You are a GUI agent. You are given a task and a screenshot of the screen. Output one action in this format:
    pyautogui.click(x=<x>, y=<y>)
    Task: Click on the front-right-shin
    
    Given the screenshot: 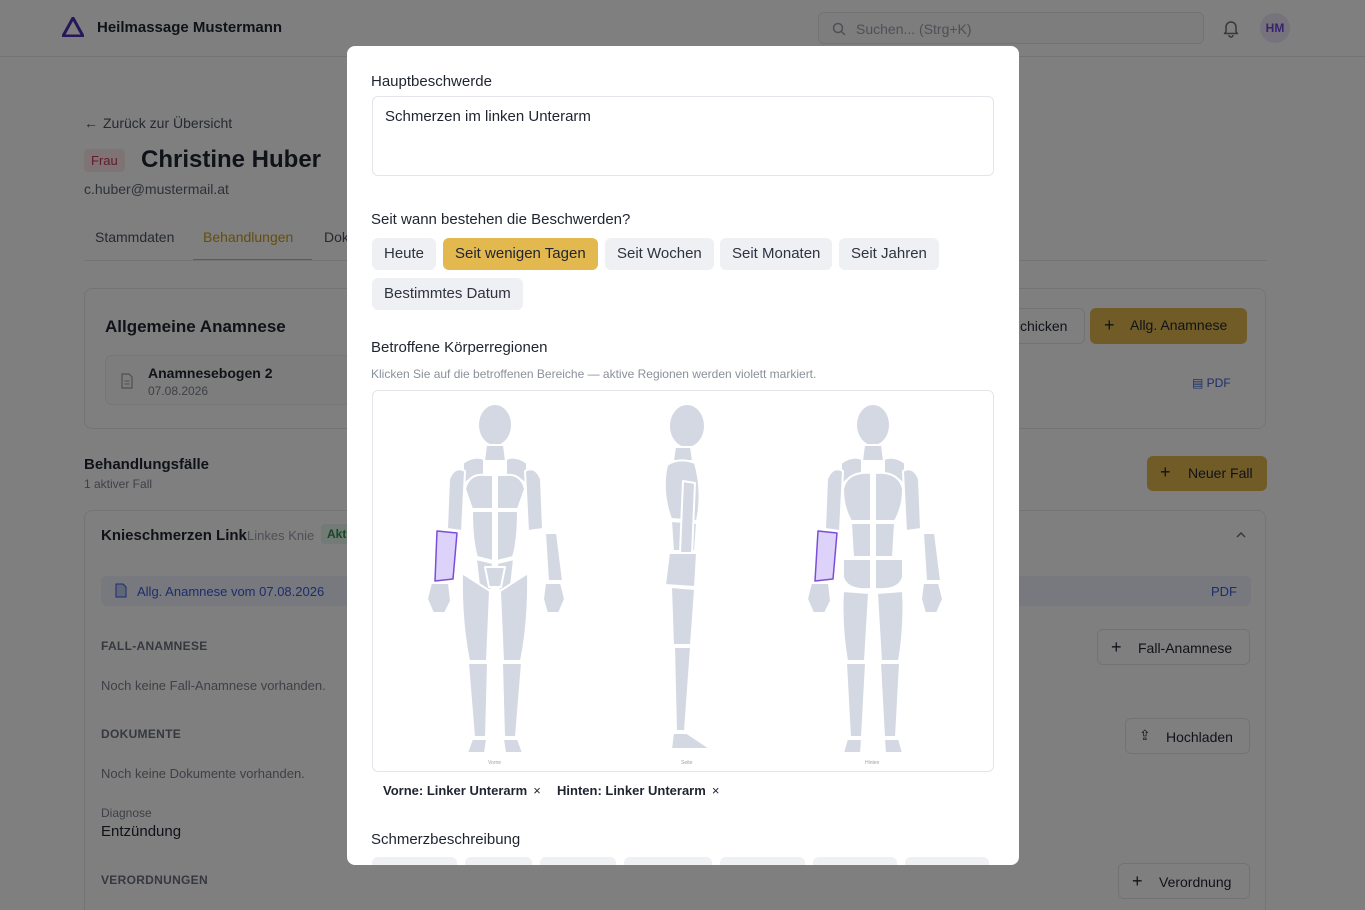 What is the action you would take?
    pyautogui.click(x=512, y=700)
    